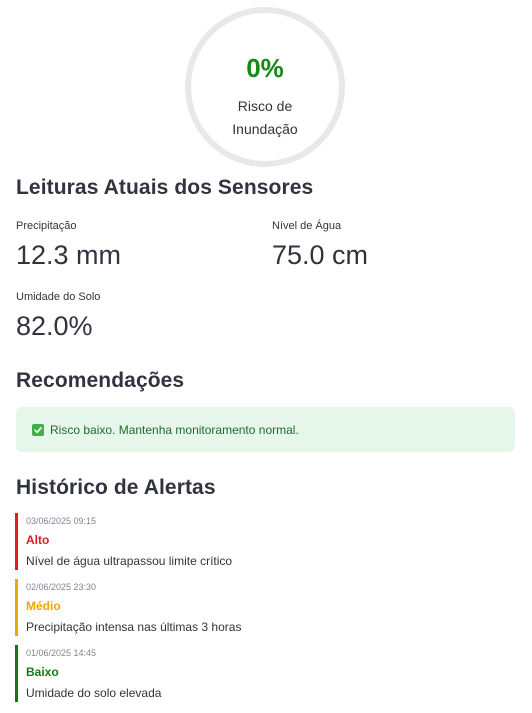  I want to click on risk-gauge-ring, so click(265, 87).